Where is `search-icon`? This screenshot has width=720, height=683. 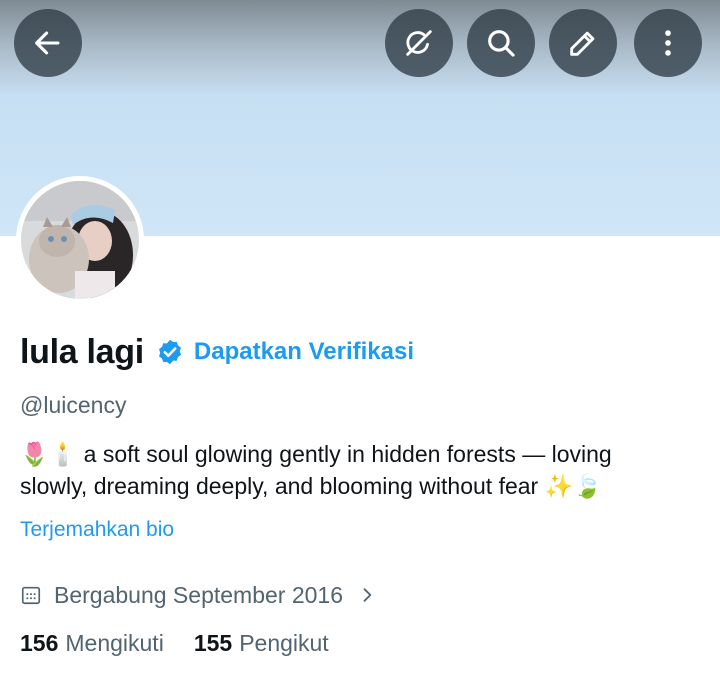 search-icon is located at coordinates (501, 43).